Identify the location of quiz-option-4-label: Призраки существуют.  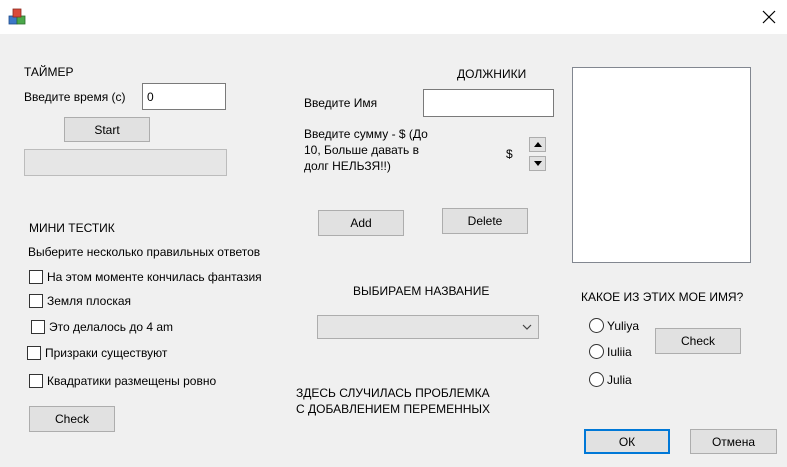
(106, 353).